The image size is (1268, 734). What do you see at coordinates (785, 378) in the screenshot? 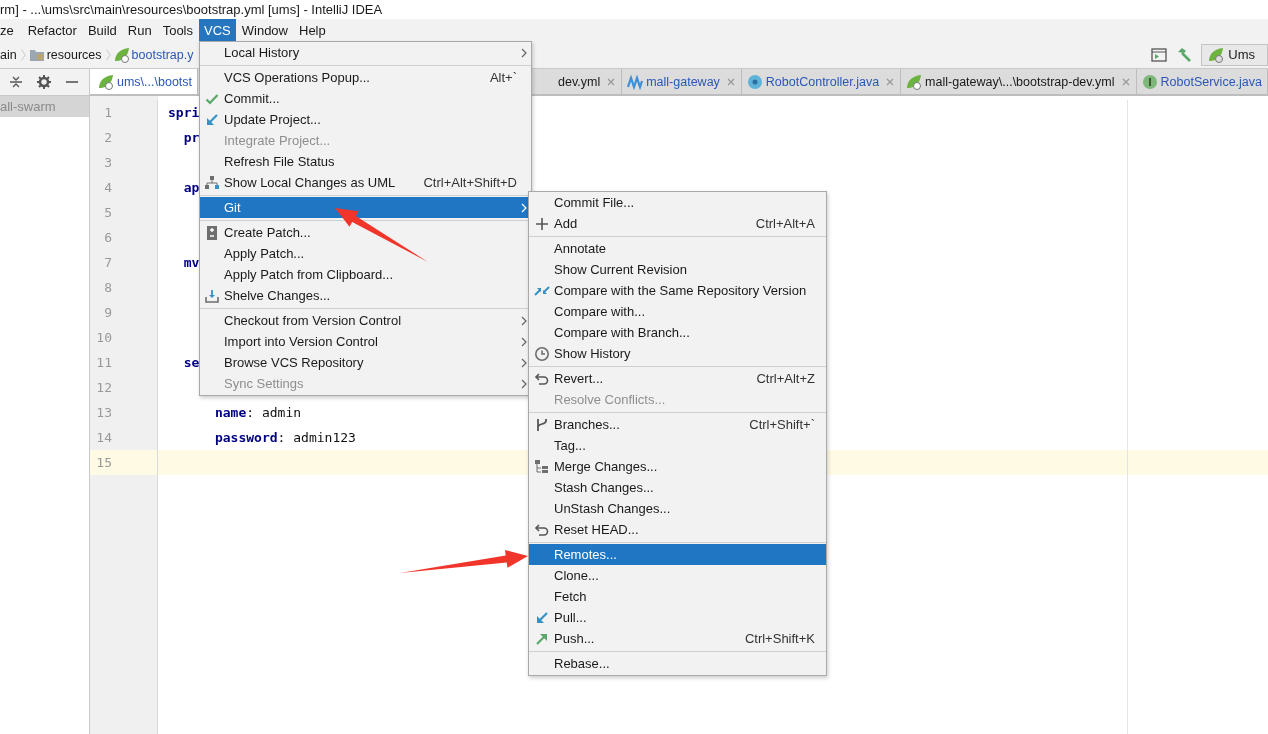
I see `shortcut-text: Ctrl+Alt+Z` at bounding box center [785, 378].